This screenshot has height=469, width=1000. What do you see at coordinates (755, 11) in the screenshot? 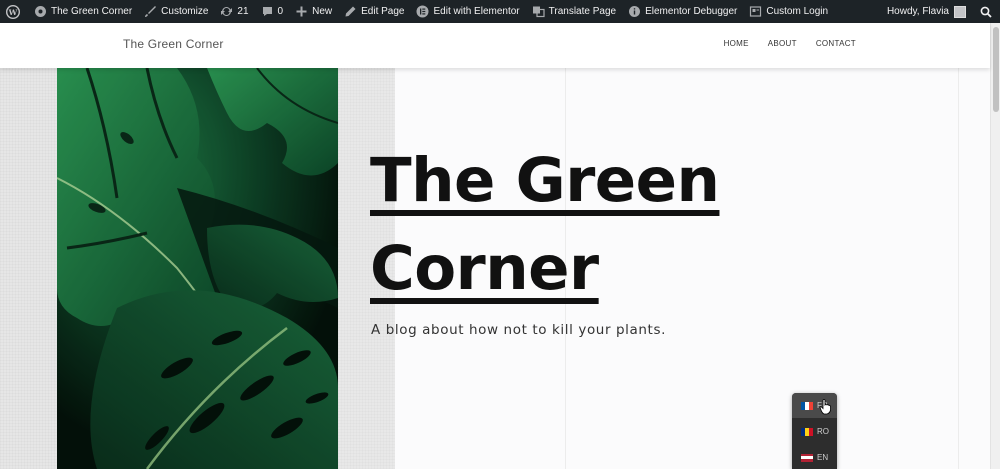
I see `login-icon` at bounding box center [755, 11].